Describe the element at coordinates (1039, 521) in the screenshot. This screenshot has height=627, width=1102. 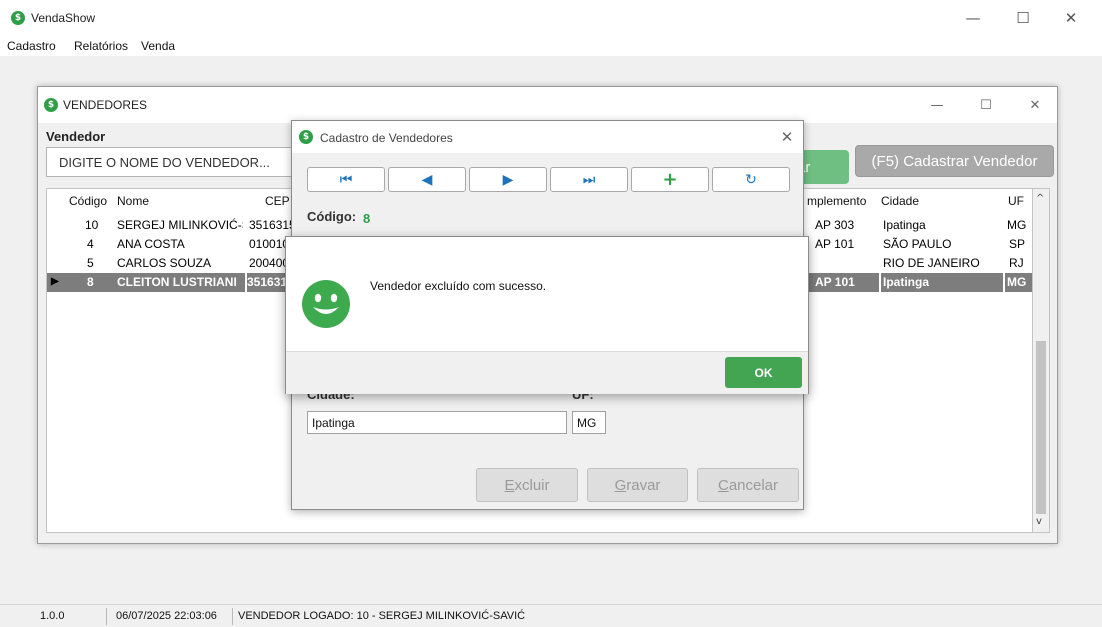
I see `scroll-down-icon: v` at that location.